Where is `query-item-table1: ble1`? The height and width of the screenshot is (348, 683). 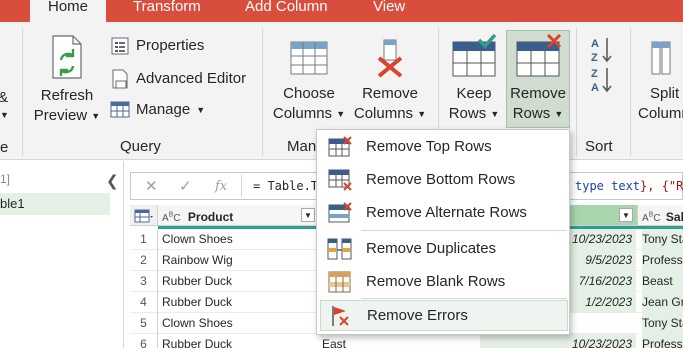 query-item-table1: ble1 is located at coordinates (55, 204).